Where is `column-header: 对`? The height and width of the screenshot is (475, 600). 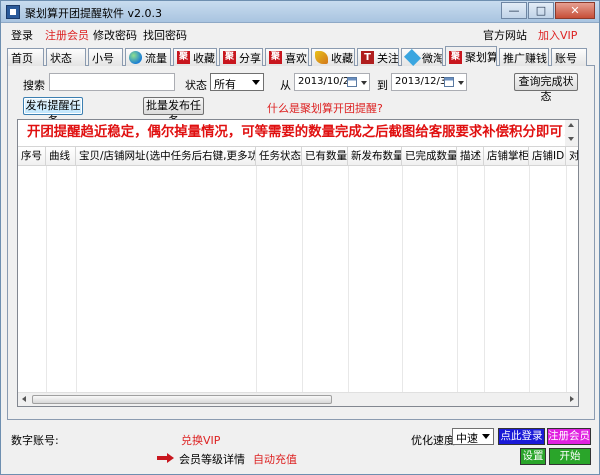 column-header: 对 is located at coordinates (572, 156).